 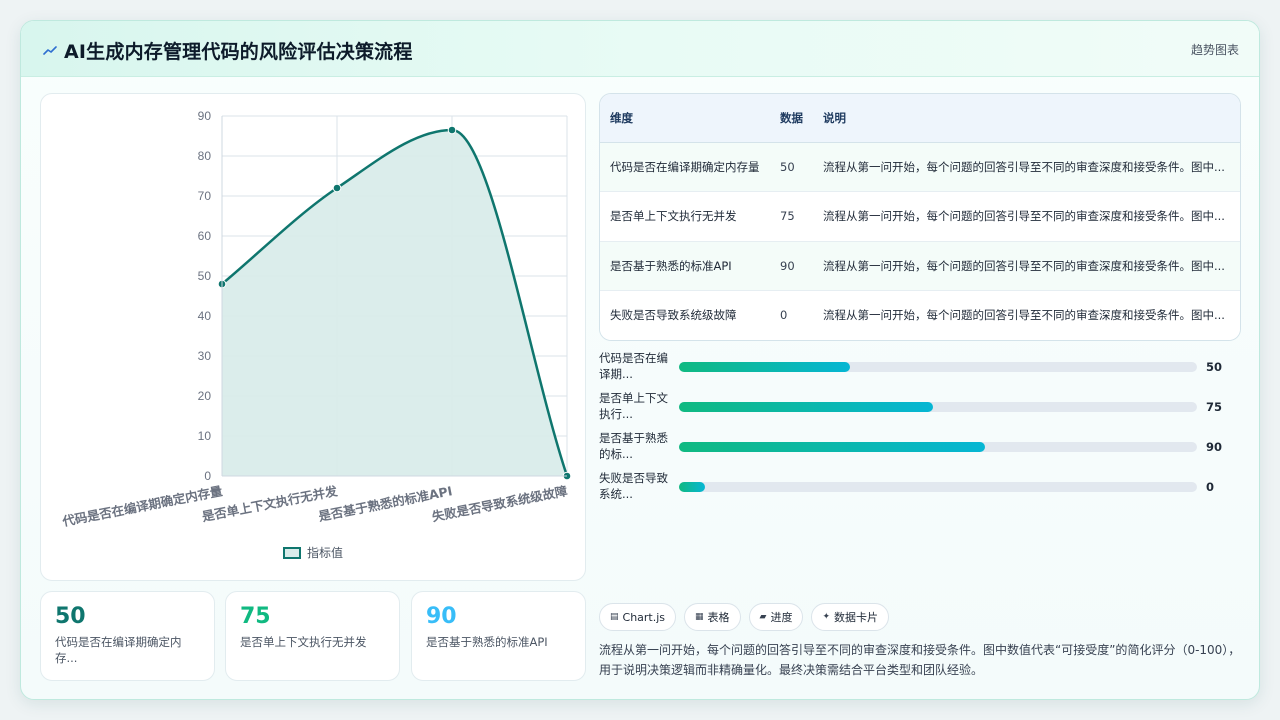 What do you see at coordinates (441, 616) in the screenshot?
I see `stat-value: 90` at bounding box center [441, 616].